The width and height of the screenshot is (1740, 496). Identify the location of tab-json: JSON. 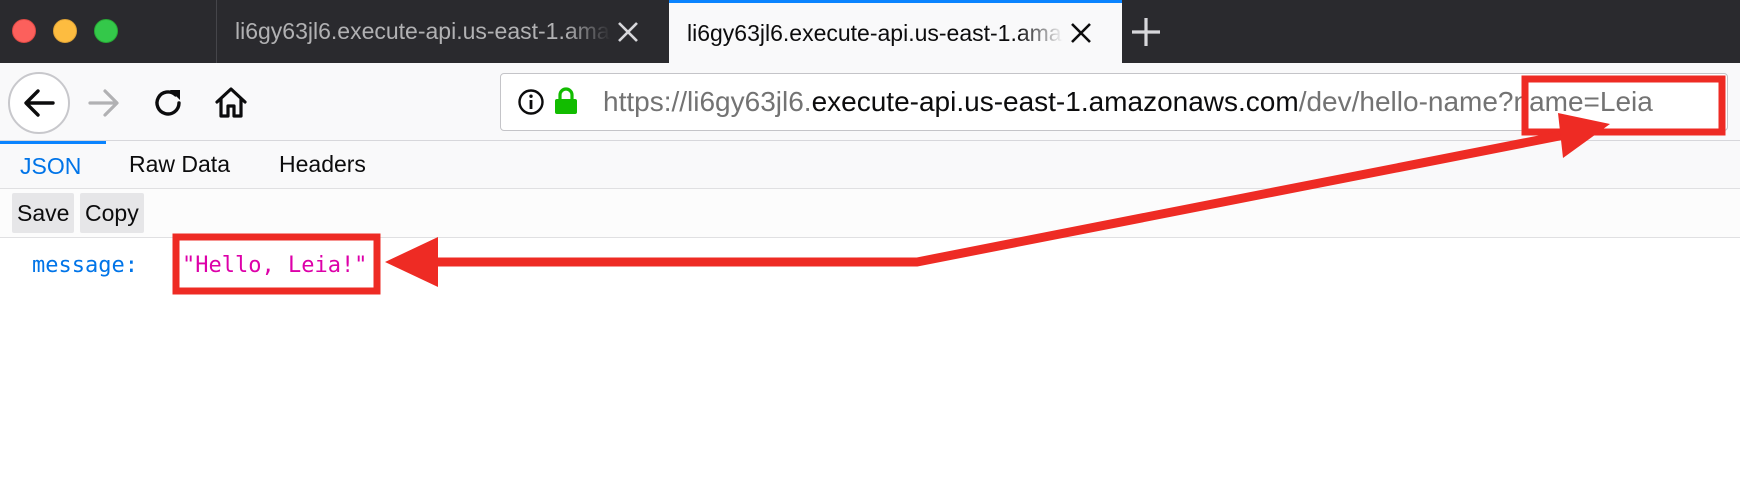
(53, 164).